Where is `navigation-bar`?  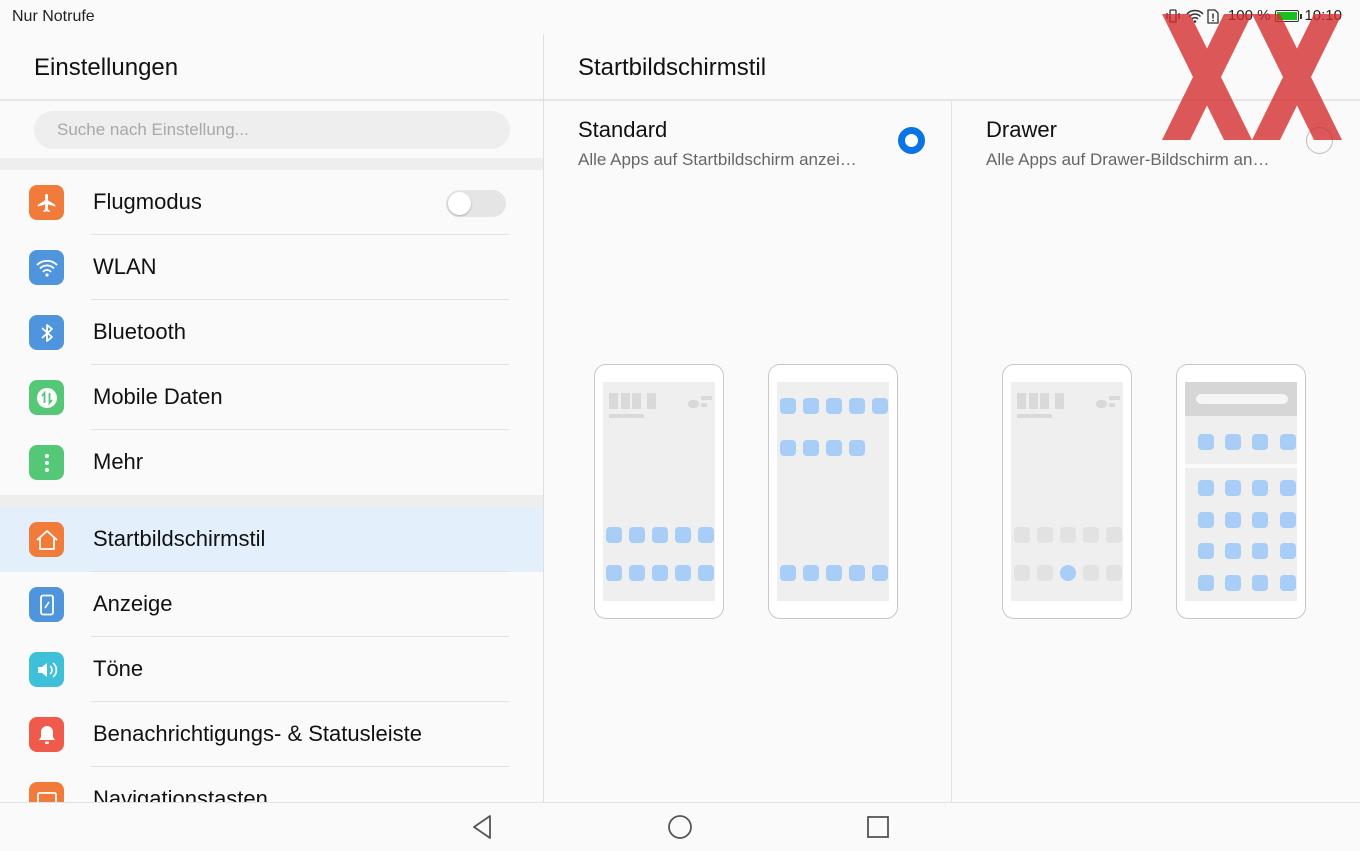 navigation-bar is located at coordinates (680, 826).